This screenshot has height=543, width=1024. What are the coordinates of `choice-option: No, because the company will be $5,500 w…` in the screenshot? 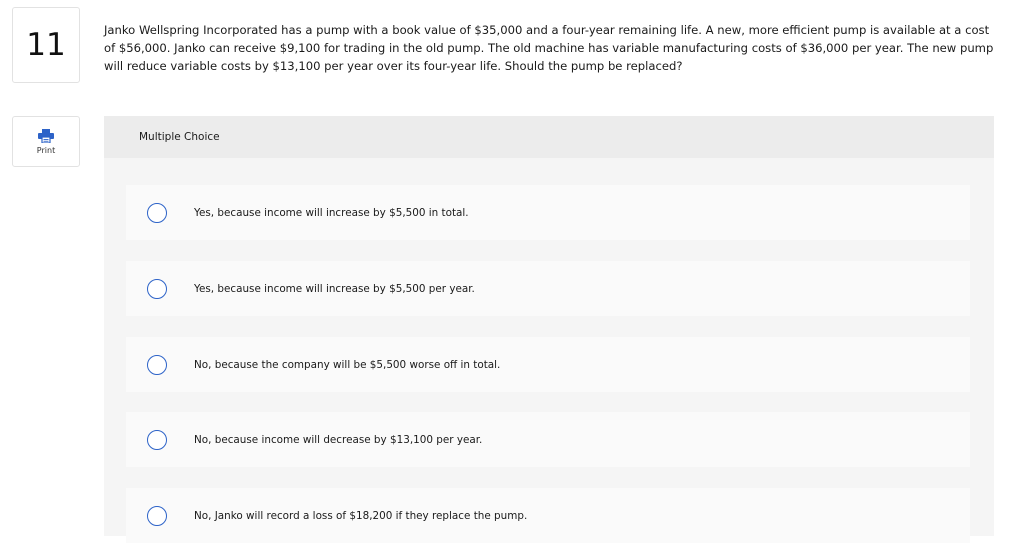 It's located at (548, 364).